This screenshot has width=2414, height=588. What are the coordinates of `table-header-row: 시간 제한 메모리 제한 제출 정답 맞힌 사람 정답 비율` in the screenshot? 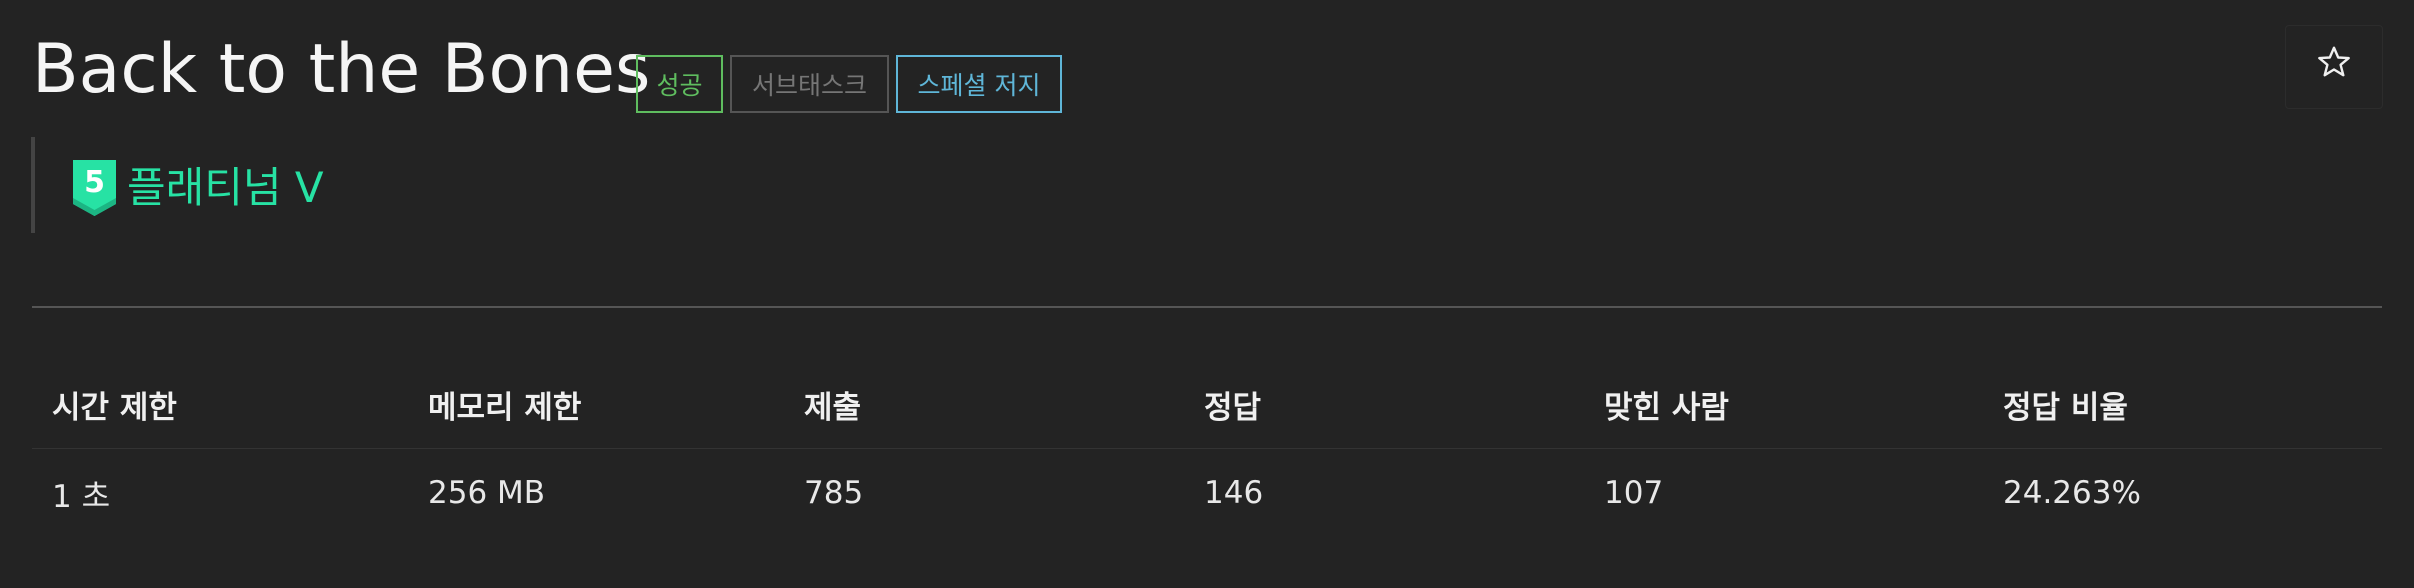 It's located at (1207, 404).